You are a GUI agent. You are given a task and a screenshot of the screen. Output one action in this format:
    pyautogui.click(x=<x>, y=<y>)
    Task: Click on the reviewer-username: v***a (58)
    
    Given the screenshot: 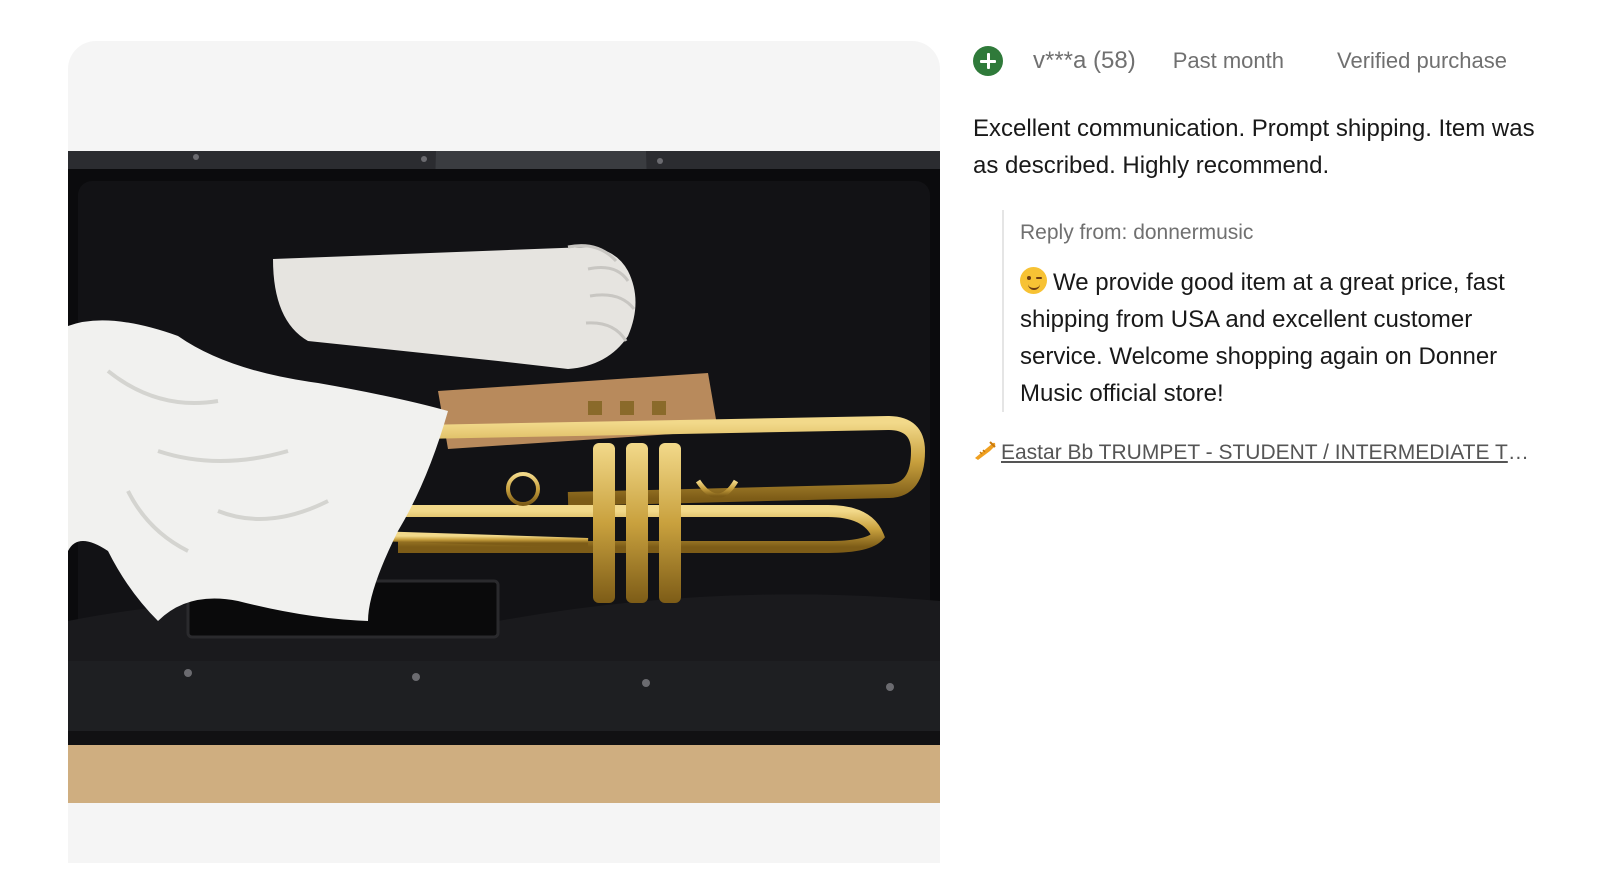 What is the action you would take?
    pyautogui.click(x=1084, y=61)
    